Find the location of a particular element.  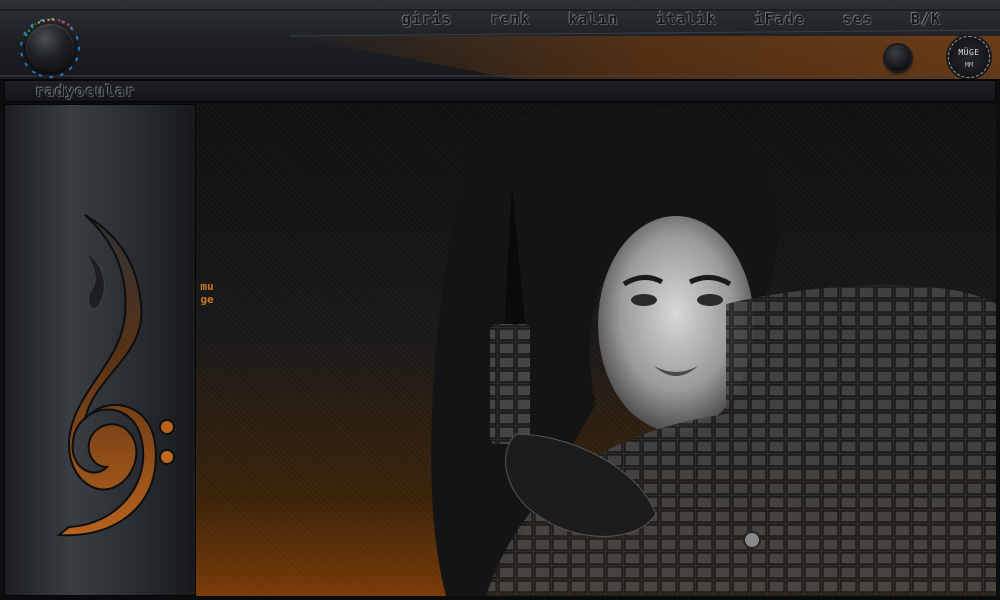

menu-ses: ses is located at coordinates (858, 19).